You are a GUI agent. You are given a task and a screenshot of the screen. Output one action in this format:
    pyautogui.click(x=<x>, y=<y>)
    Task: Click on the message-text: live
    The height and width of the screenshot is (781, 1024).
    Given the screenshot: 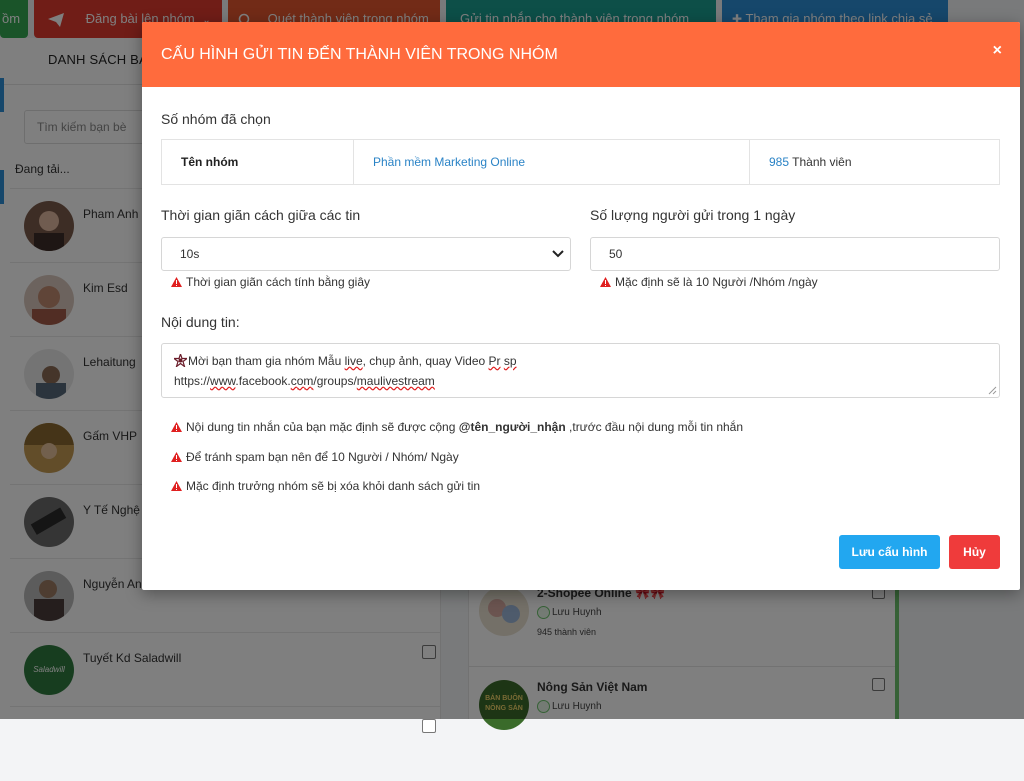 What is the action you would take?
    pyautogui.click(x=353, y=361)
    